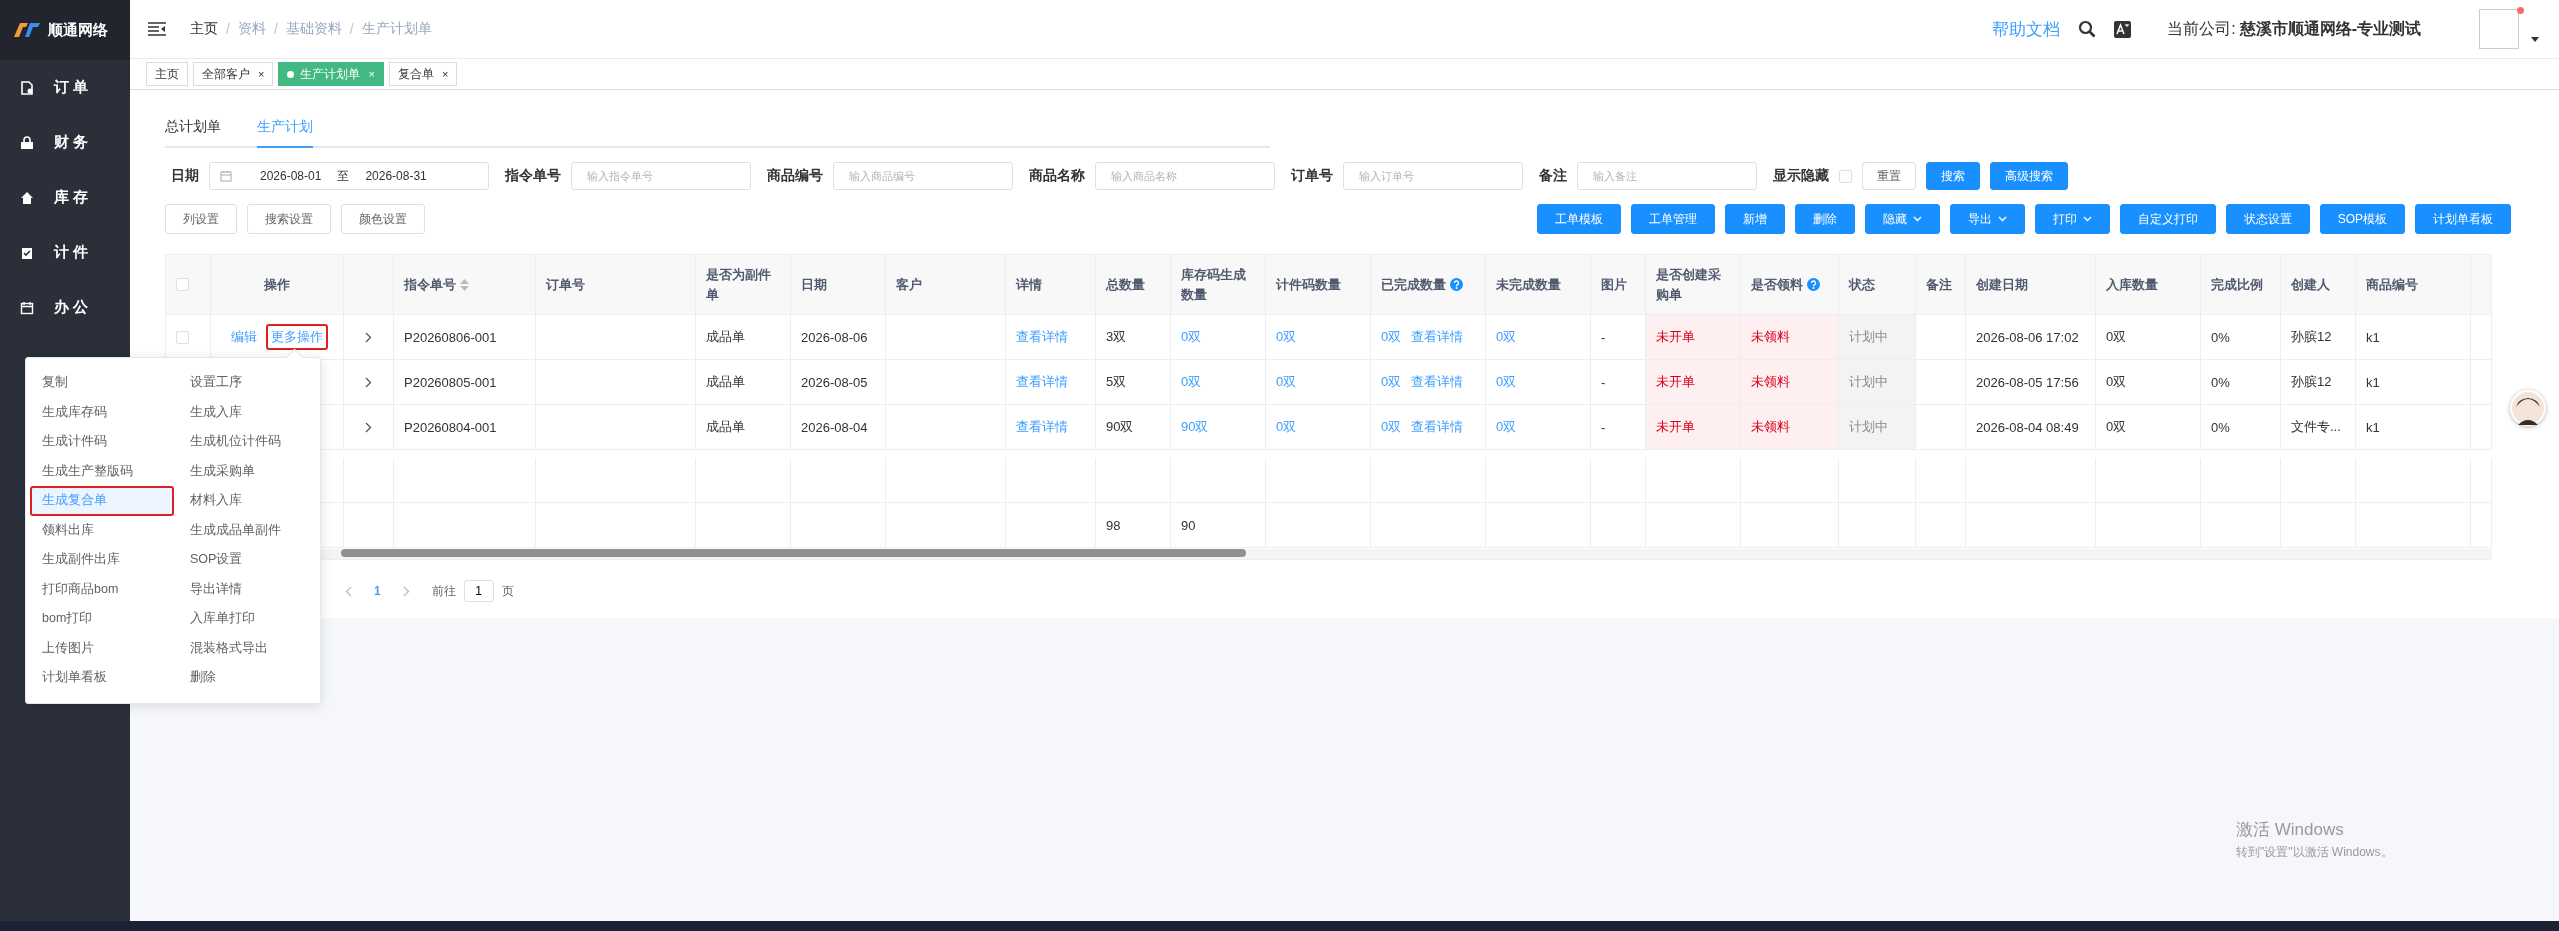 The image size is (2559, 931). I want to click on sidebar-item: 财 务, so click(65, 142).